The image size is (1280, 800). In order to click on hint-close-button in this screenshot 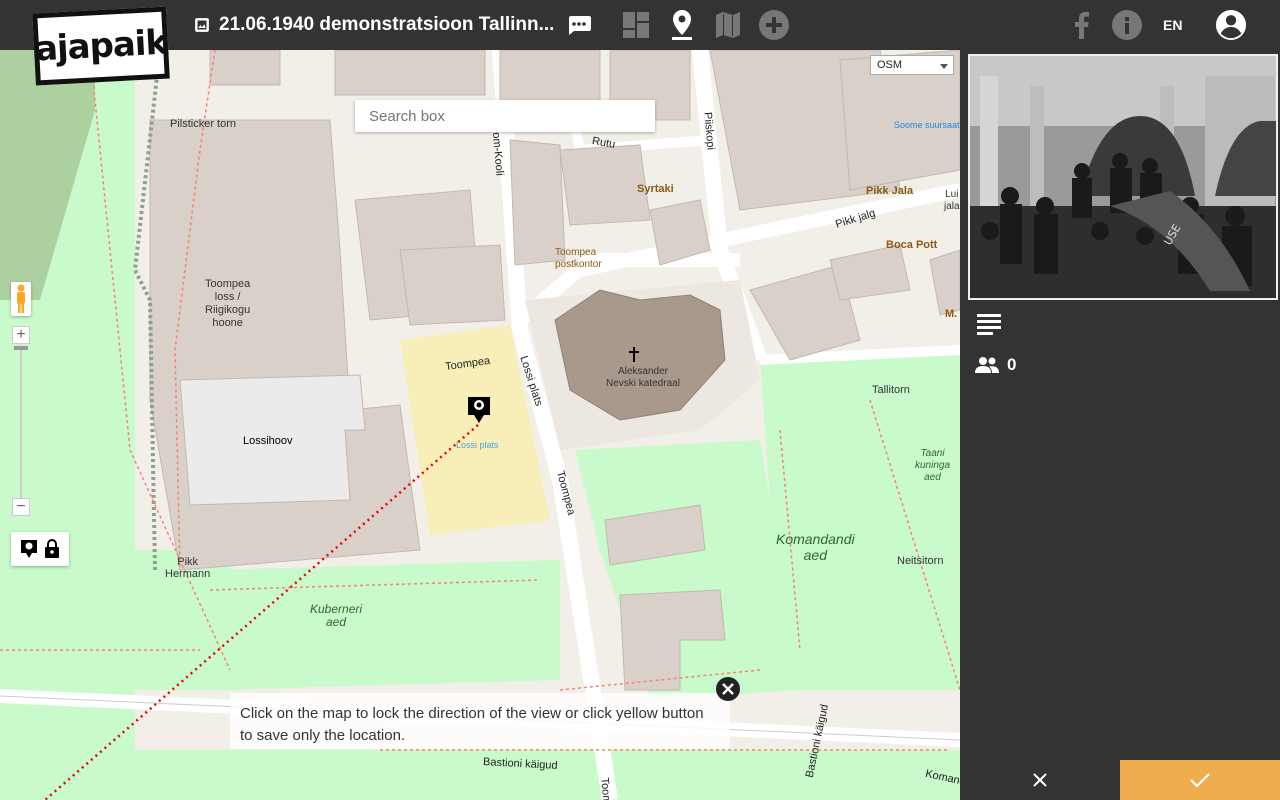, I will do `click(728, 689)`.